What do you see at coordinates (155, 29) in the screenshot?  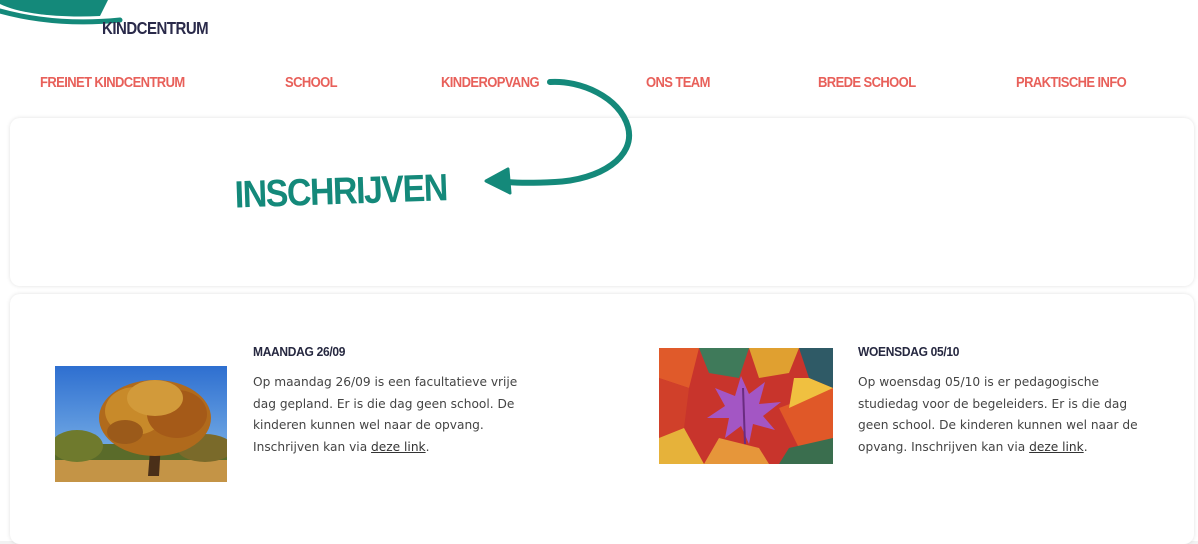 I see `logo-text: KINDCENTRUM` at bounding box center [155, 29].